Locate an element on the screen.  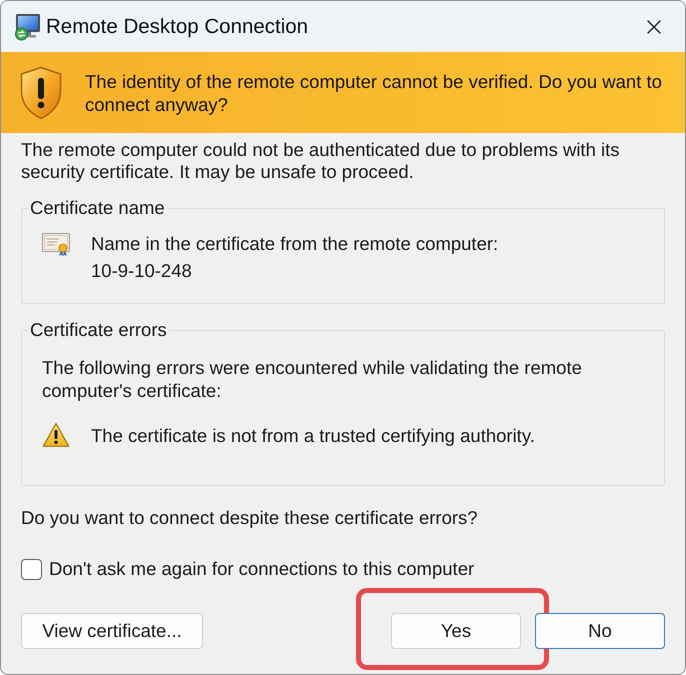
dialog-button: Yes is located at coordinates (456, 631).